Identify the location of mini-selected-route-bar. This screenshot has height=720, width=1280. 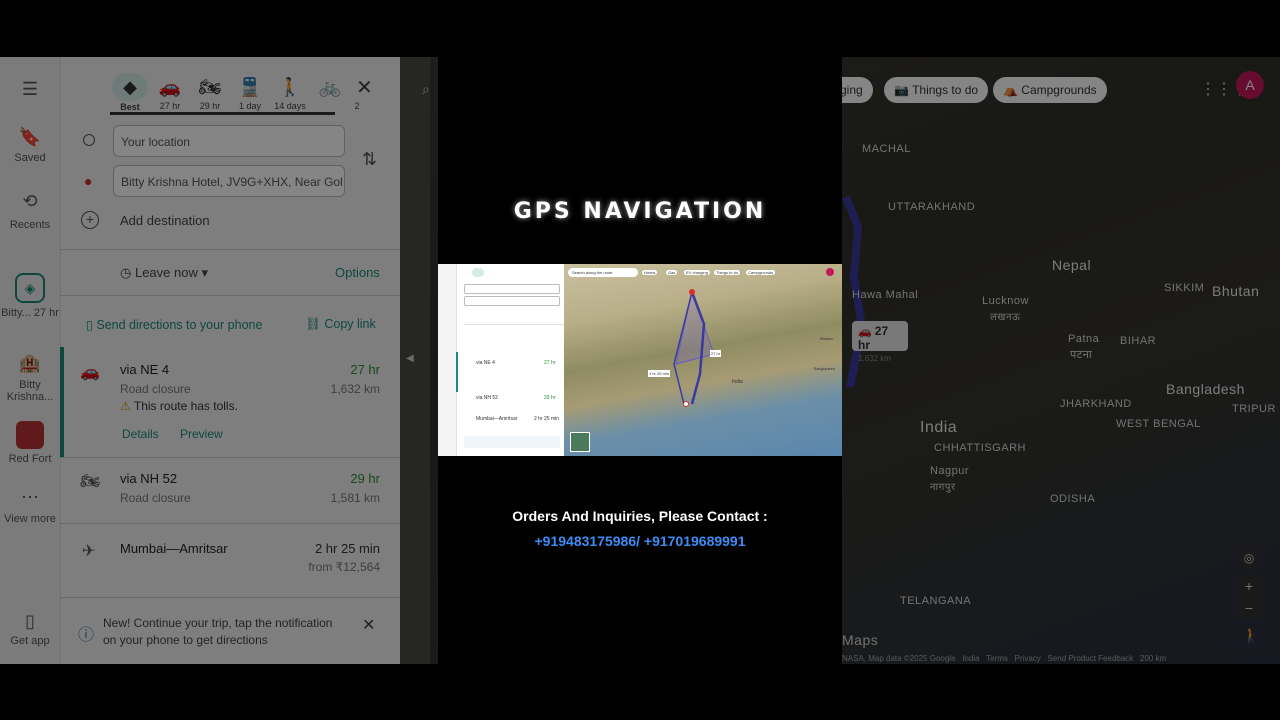
(457, 372).